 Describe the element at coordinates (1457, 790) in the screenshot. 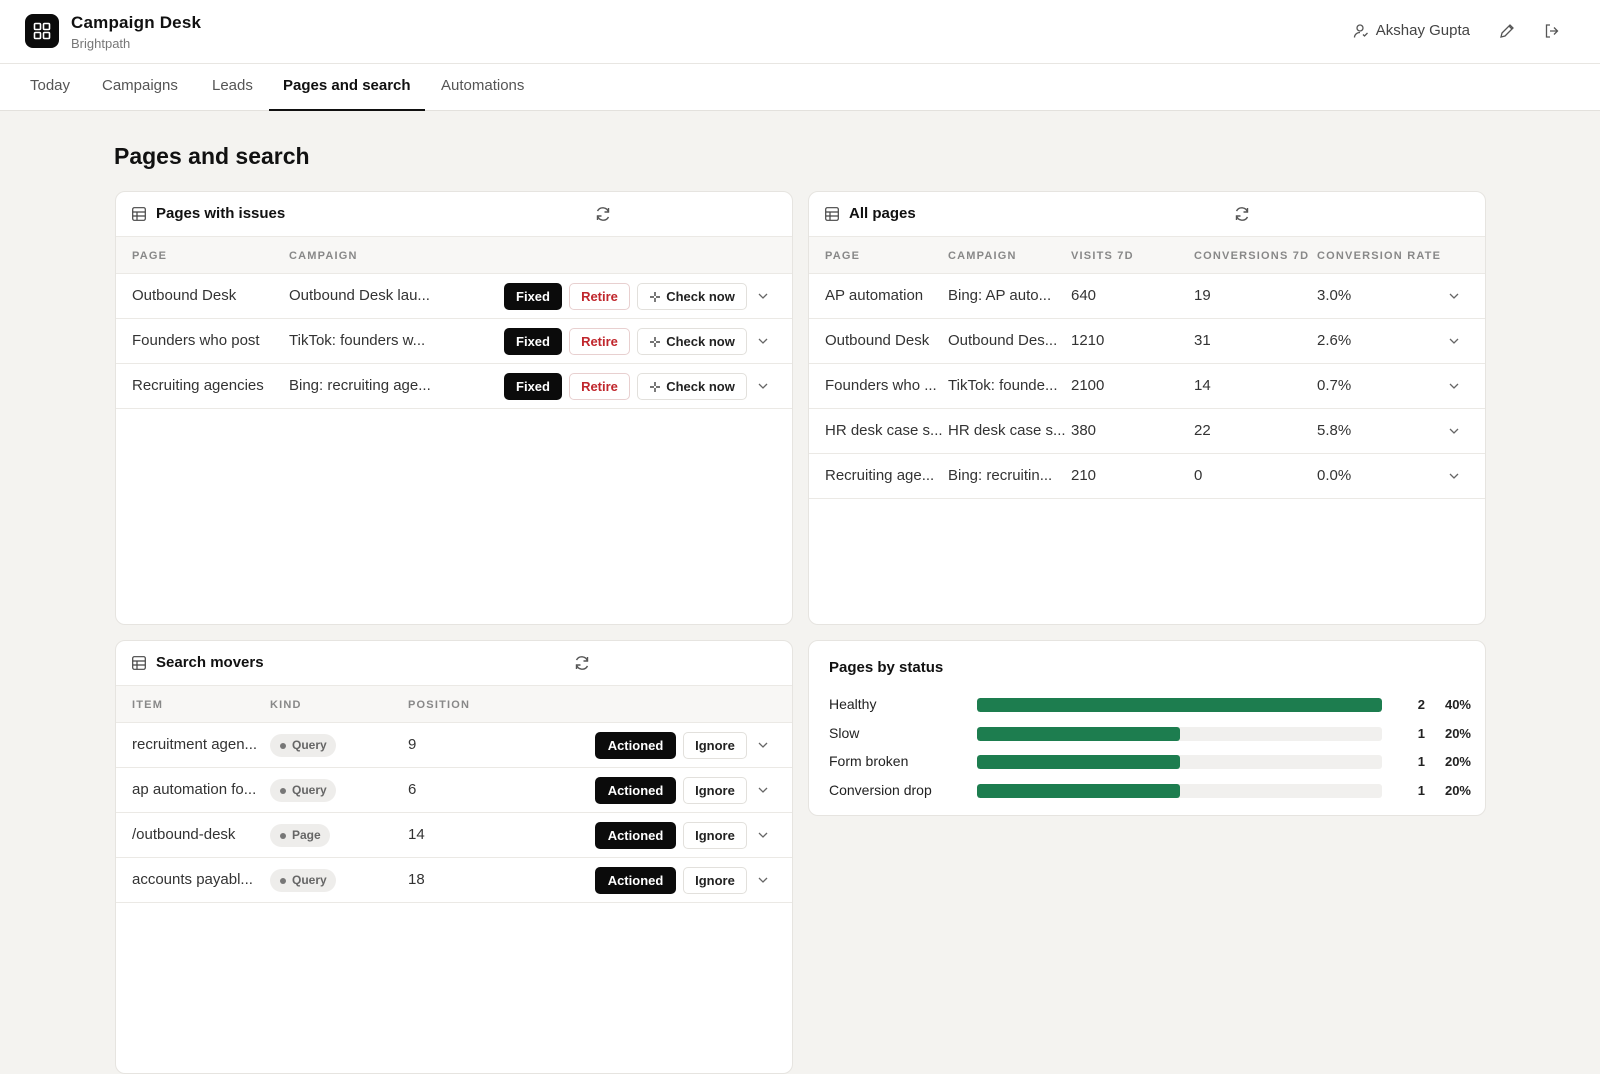

I see `status-percent: 20%` at that location.